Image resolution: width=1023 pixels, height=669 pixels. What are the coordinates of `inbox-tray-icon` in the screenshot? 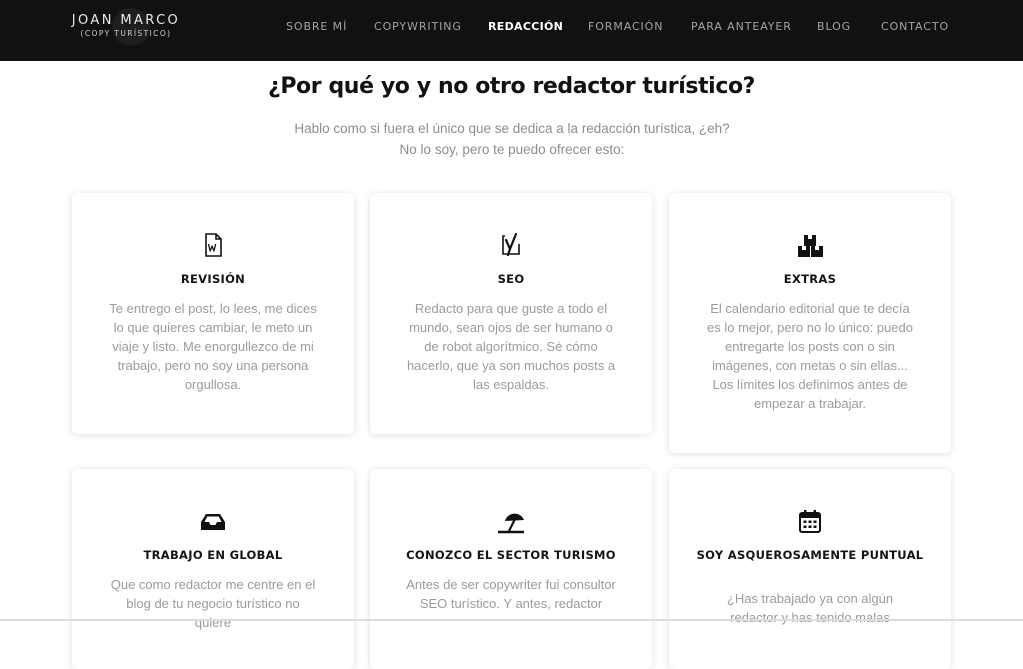 It's located at (213, 522).